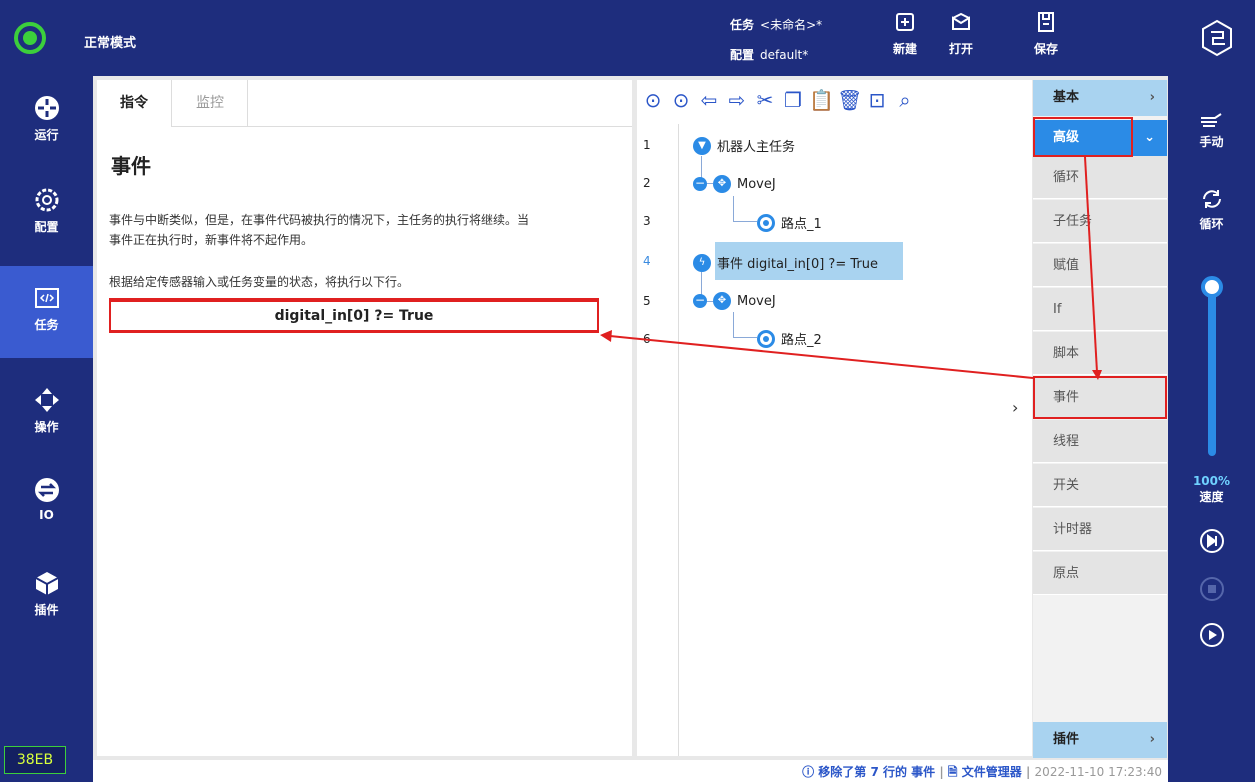 The height and width of the screenshot is (782, 1255). I want to click on tree-node-event: ϟ 事件 digital_in[0] ?= True, so click(785, 262).